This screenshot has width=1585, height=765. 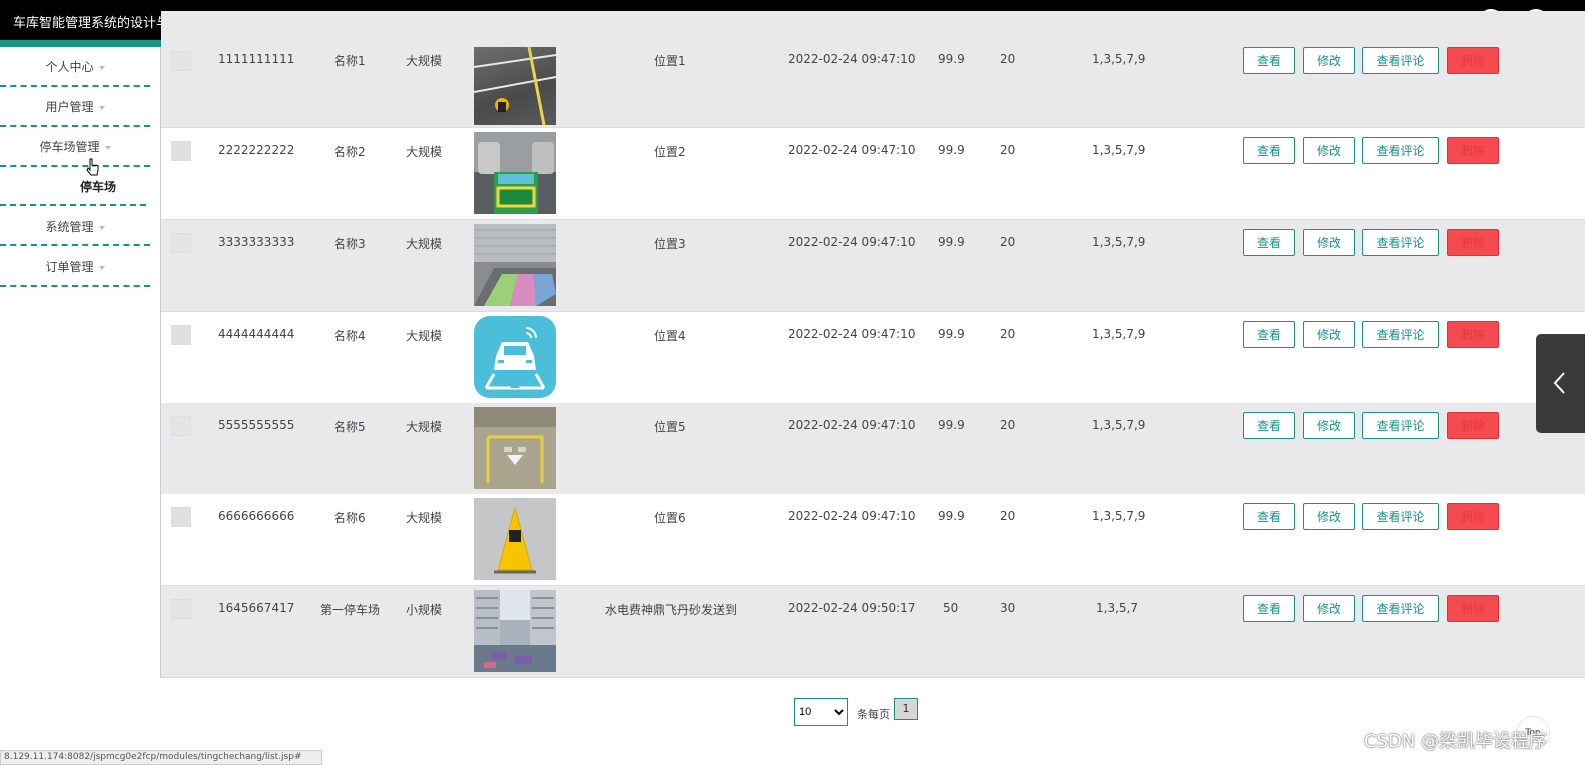 What do you see at coordinates (69, 147) in the screenshot?
I see `sidebar-item-label: 停车场管理` at bounding box center [69, 147].